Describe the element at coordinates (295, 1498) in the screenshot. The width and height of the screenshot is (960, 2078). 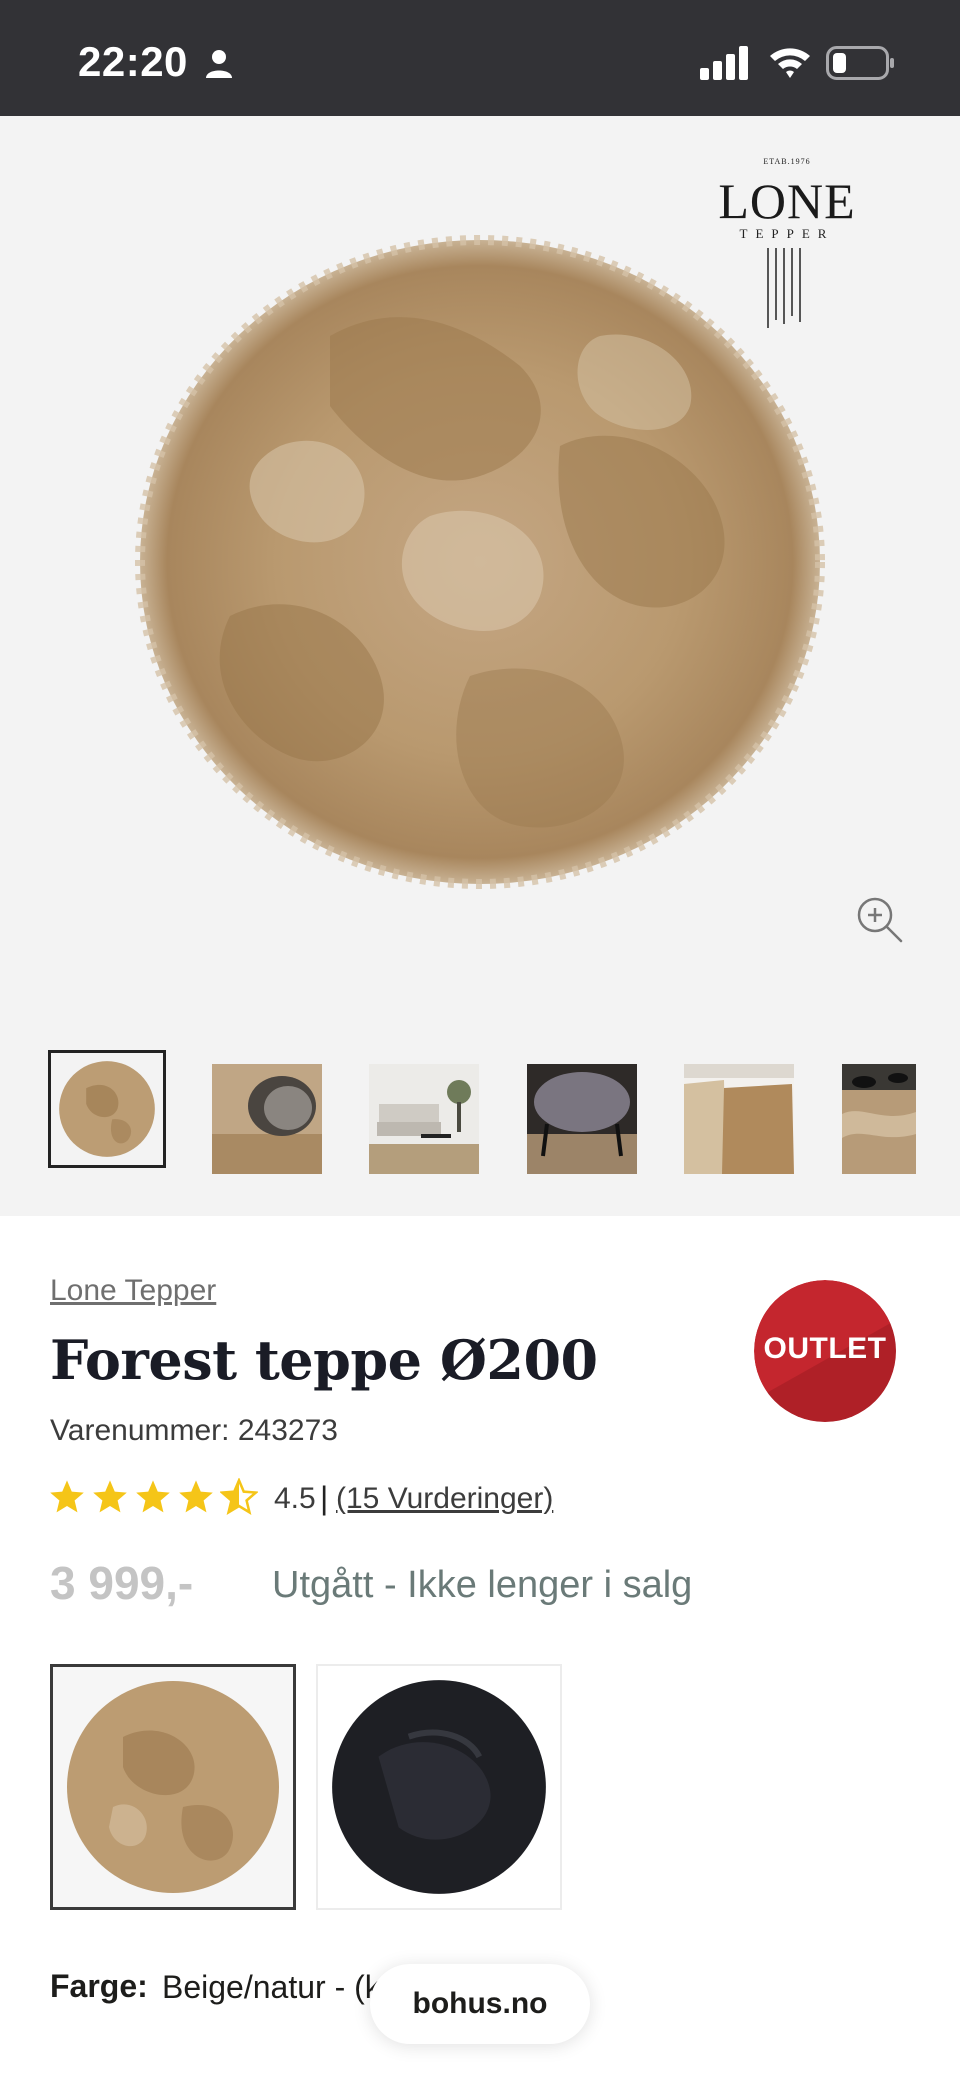
I see `rating-value: 4.5` at that location.